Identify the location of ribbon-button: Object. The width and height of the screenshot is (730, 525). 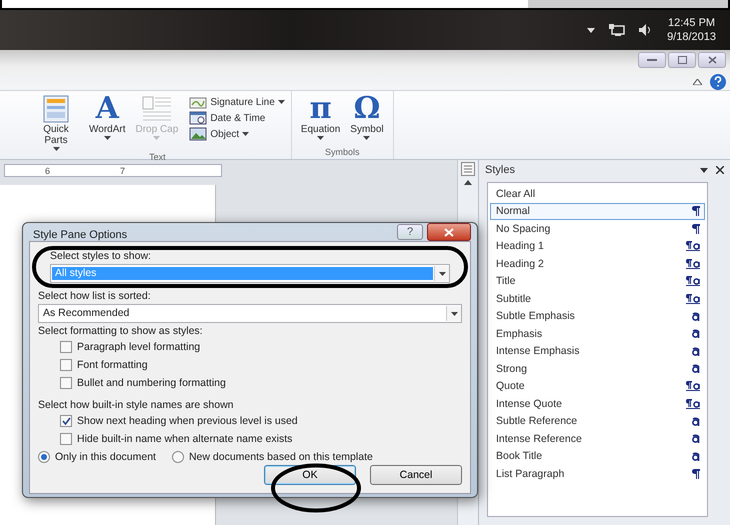
(237, 134).